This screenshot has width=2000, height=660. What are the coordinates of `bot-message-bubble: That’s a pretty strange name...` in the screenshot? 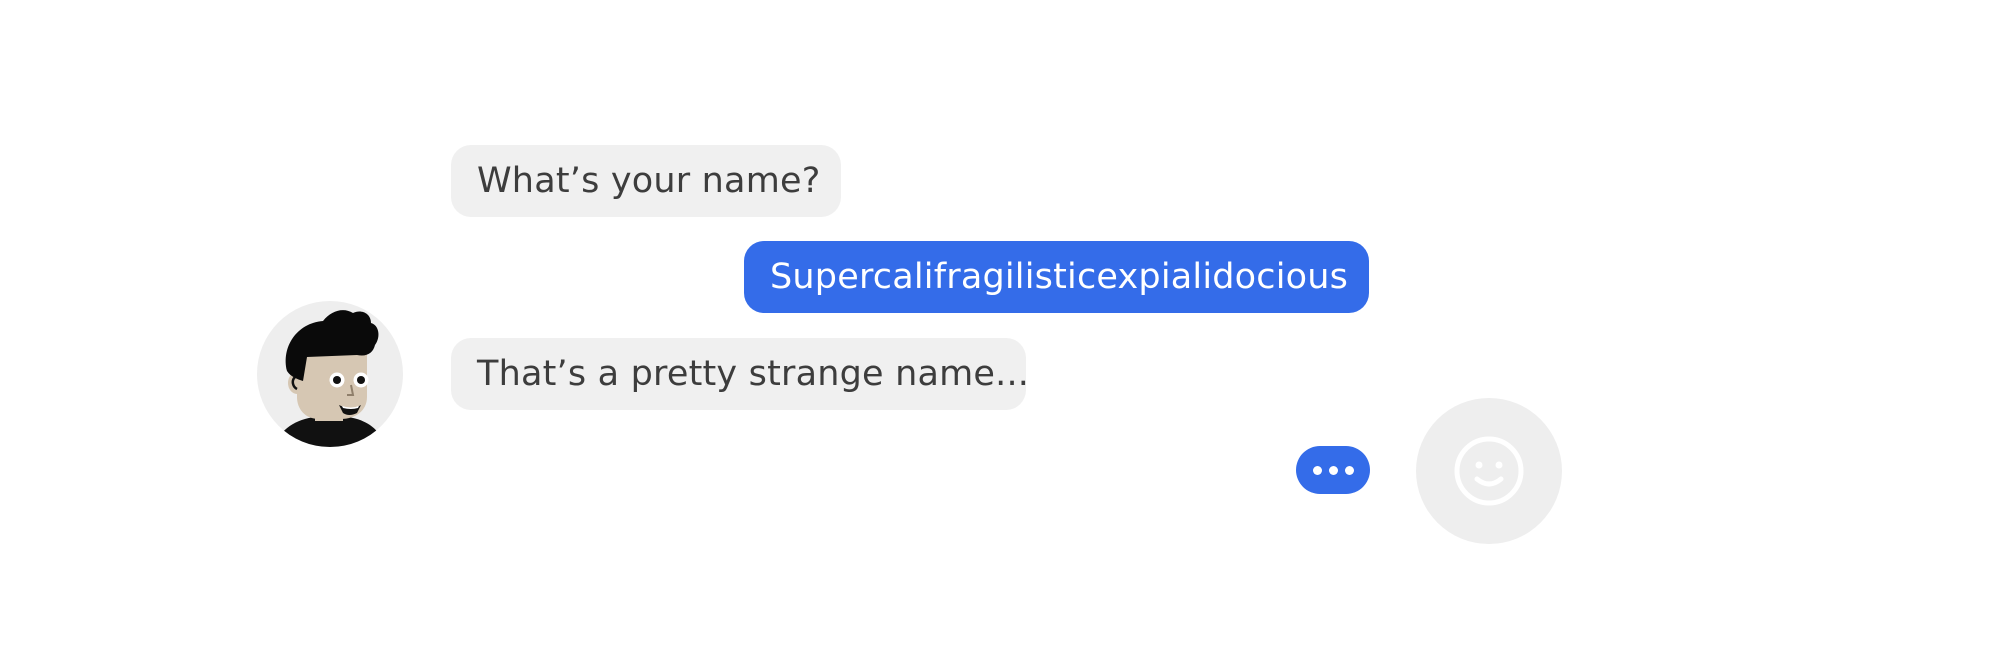 It's located at (740, 374).